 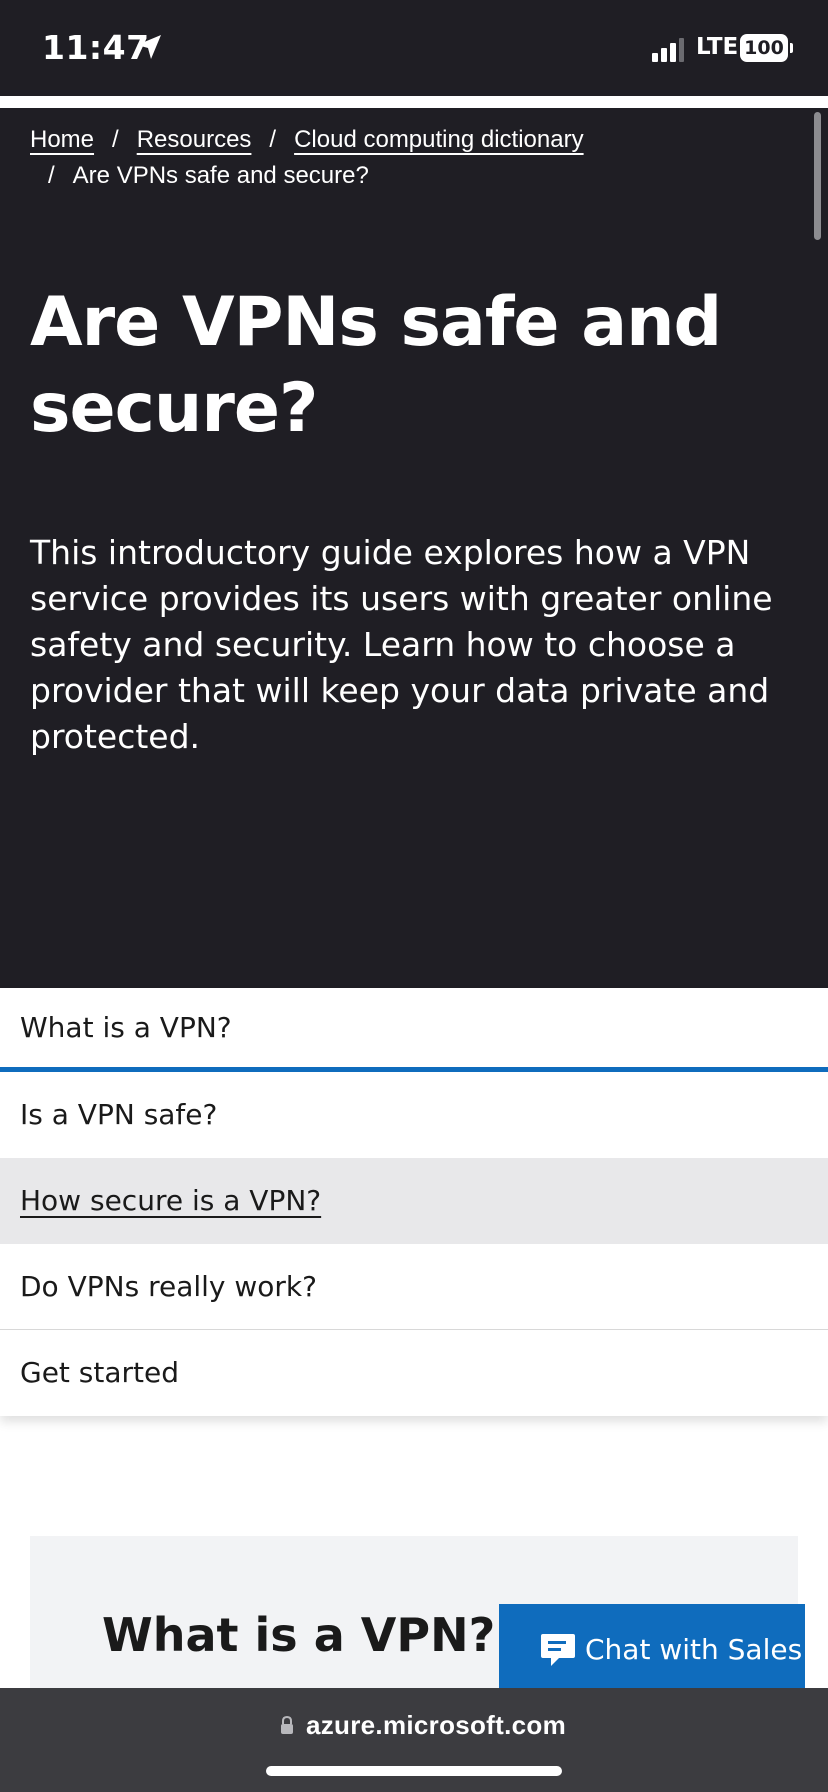 What do you see at coordinates (668, 50) in the screenshot?
I see `cellular-signal-icon` at bounding box center [668, 50].